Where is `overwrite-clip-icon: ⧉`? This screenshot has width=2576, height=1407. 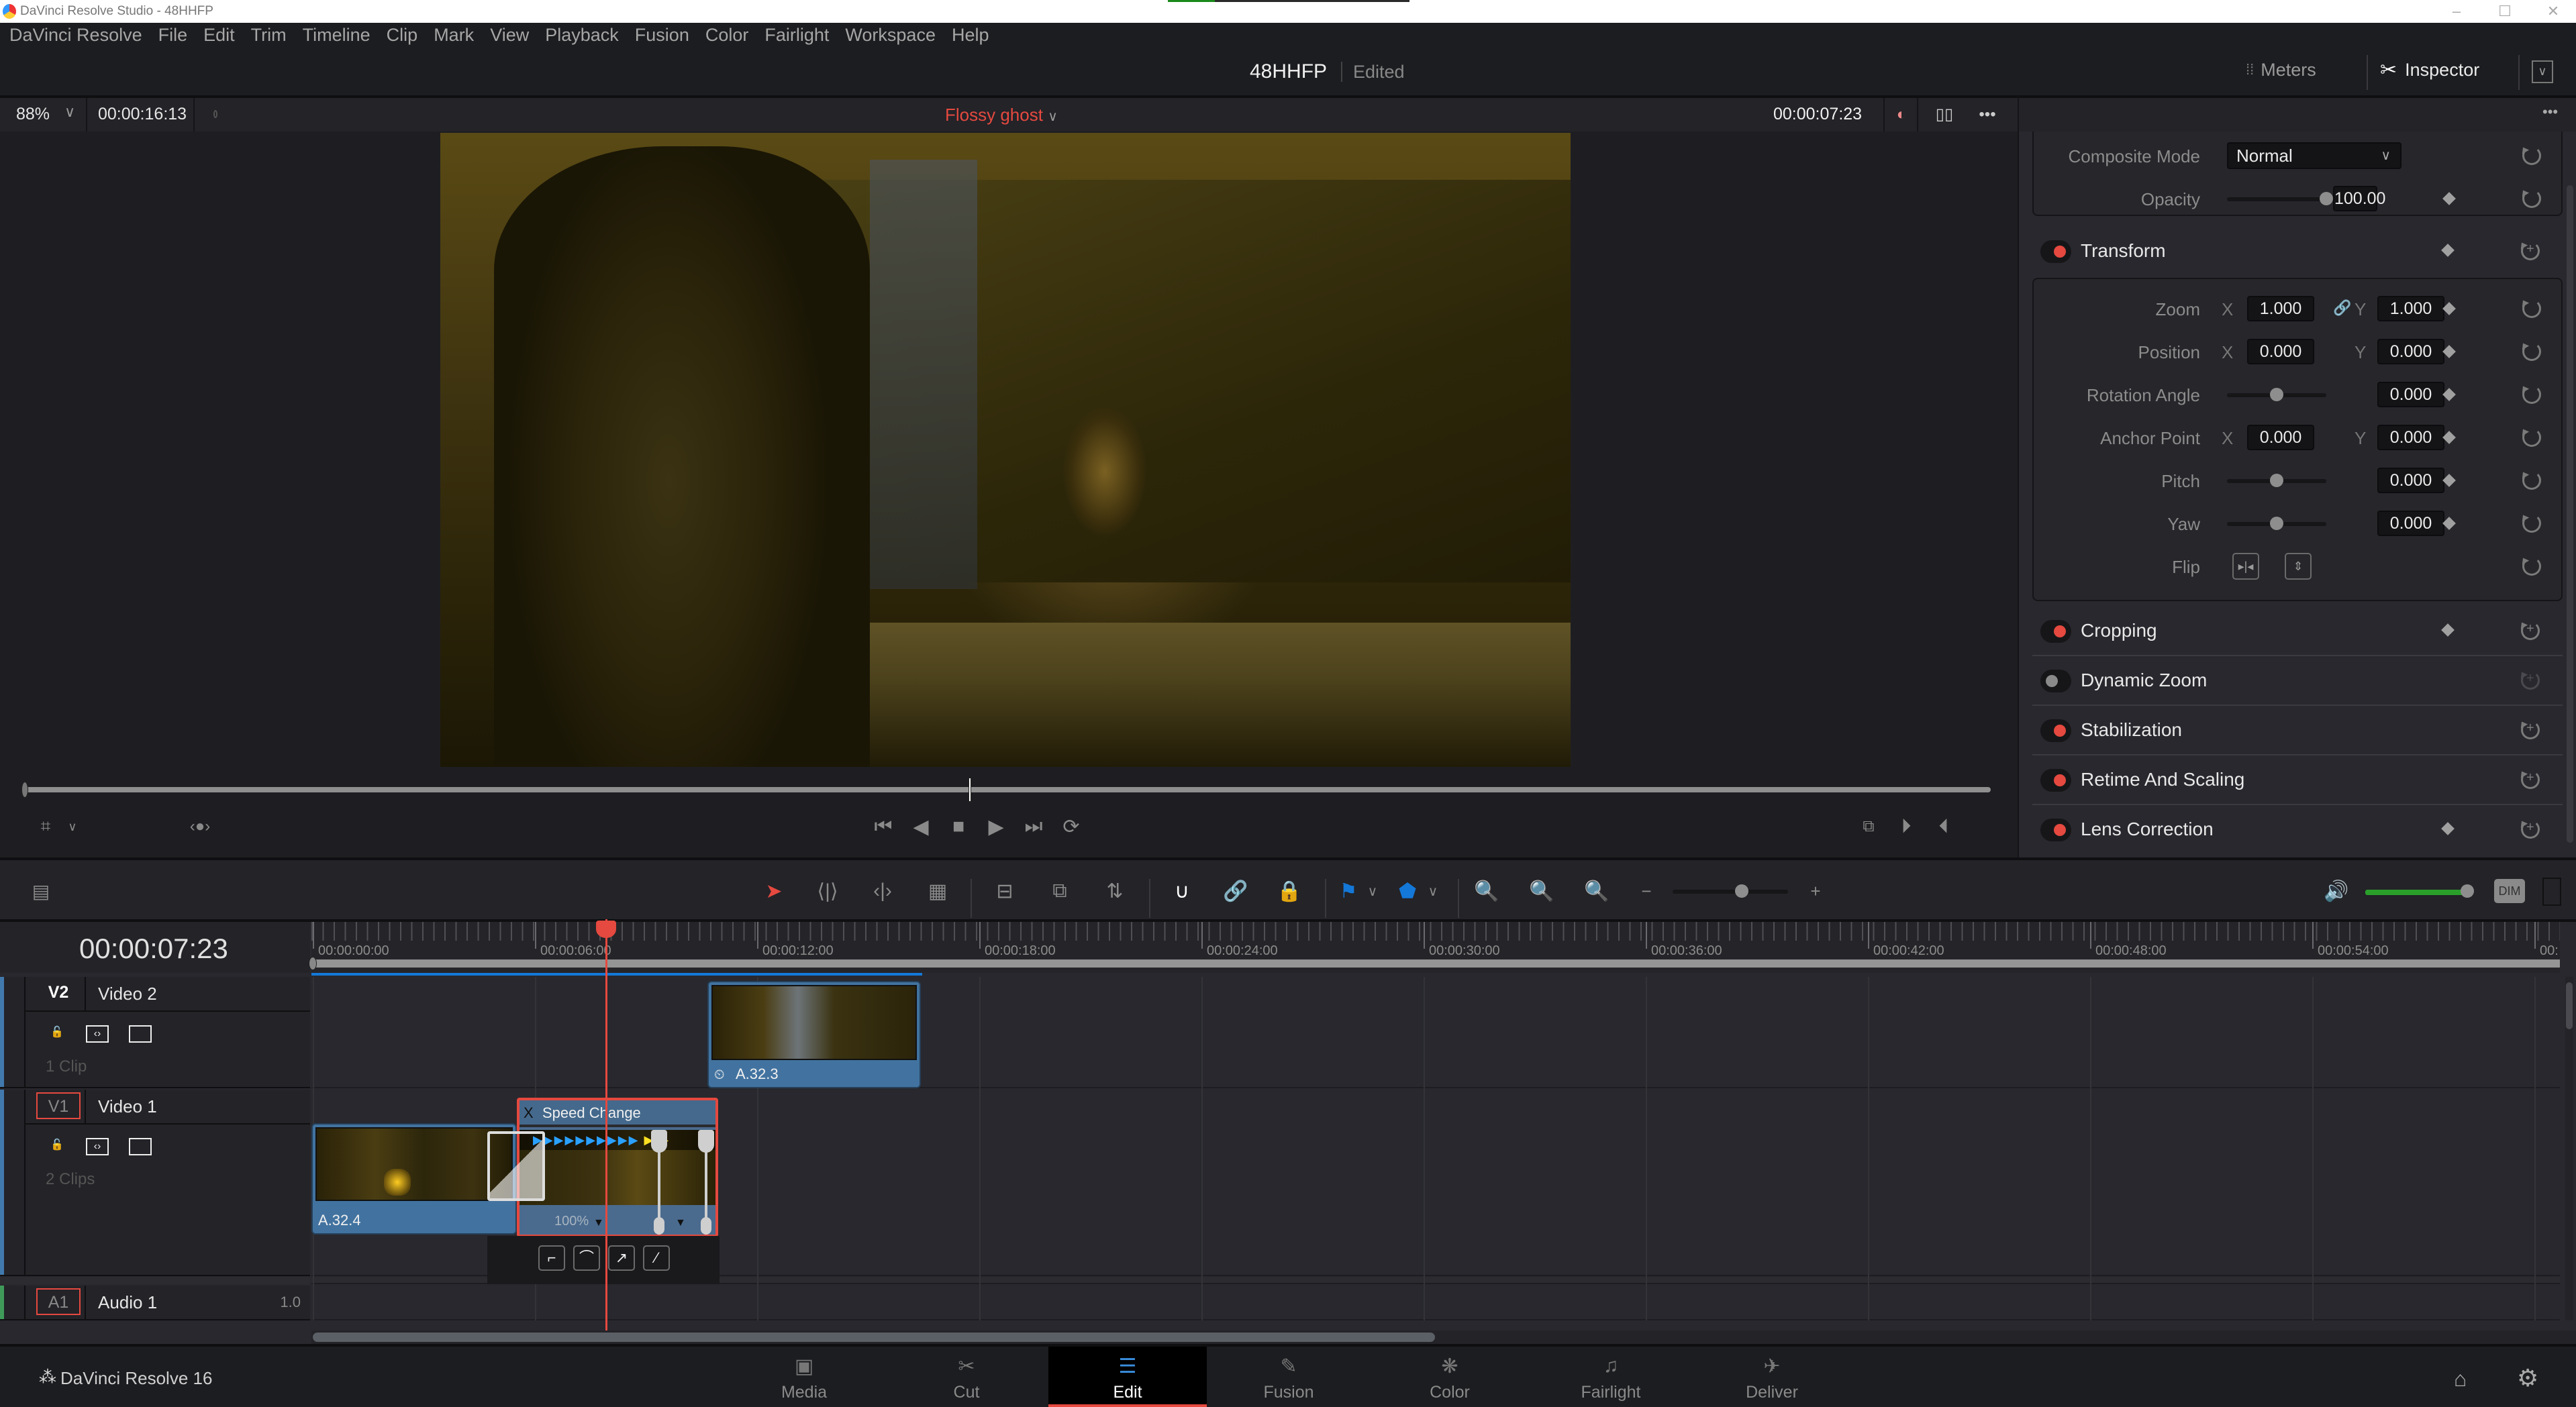
overwrite-clip-icon: ⧉ is located at coordinates (1060, 891).